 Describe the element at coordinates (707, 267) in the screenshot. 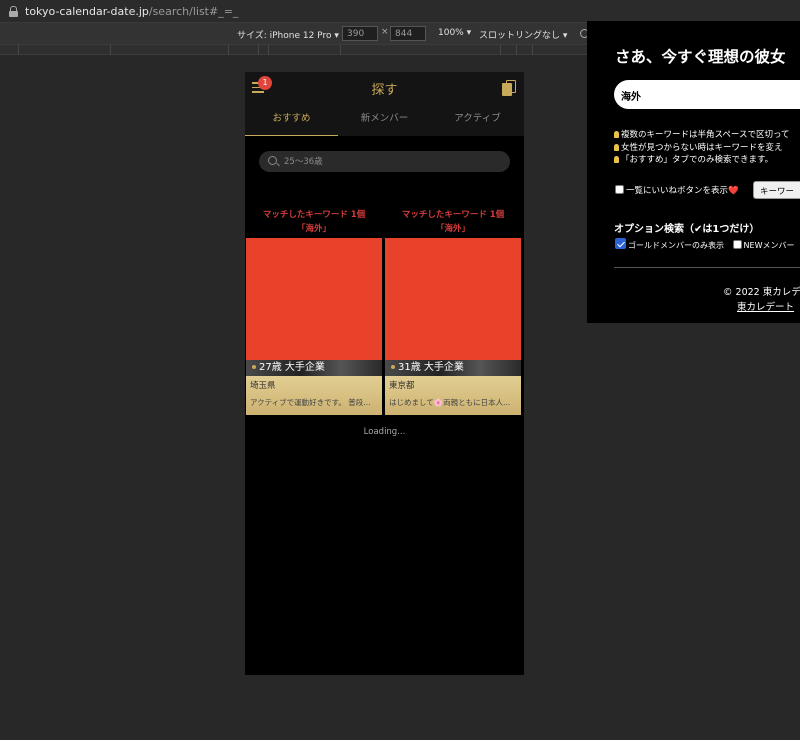

I see `divider` at that location.